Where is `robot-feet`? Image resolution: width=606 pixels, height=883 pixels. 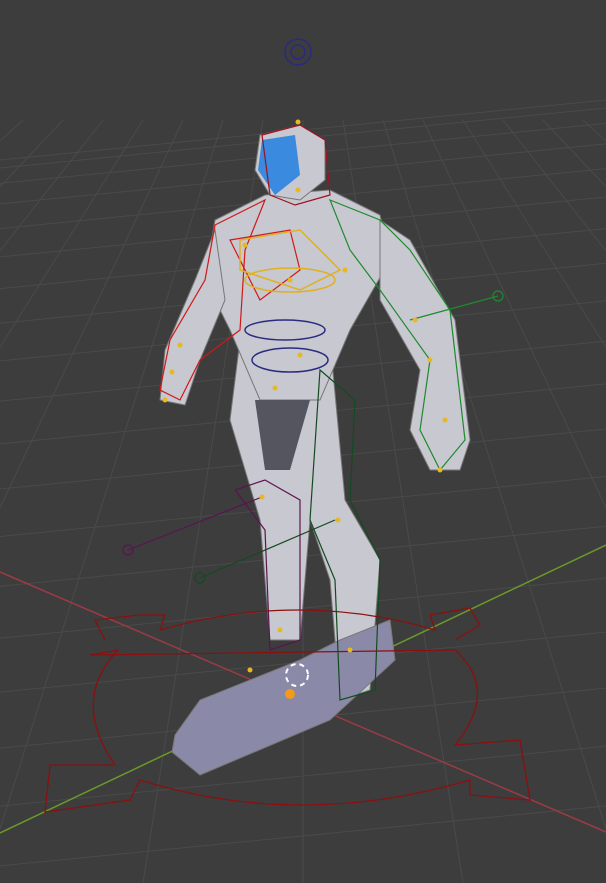
robot-feet is located at coordinates (283, 697).